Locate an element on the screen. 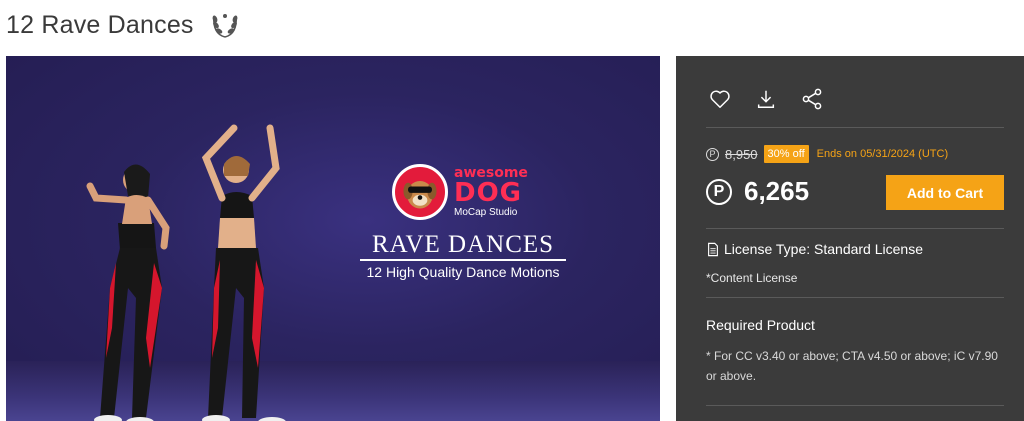 Image resolution: width=1024 pixels, height=421 pixels. download-button is located at coordinates (766, 99).